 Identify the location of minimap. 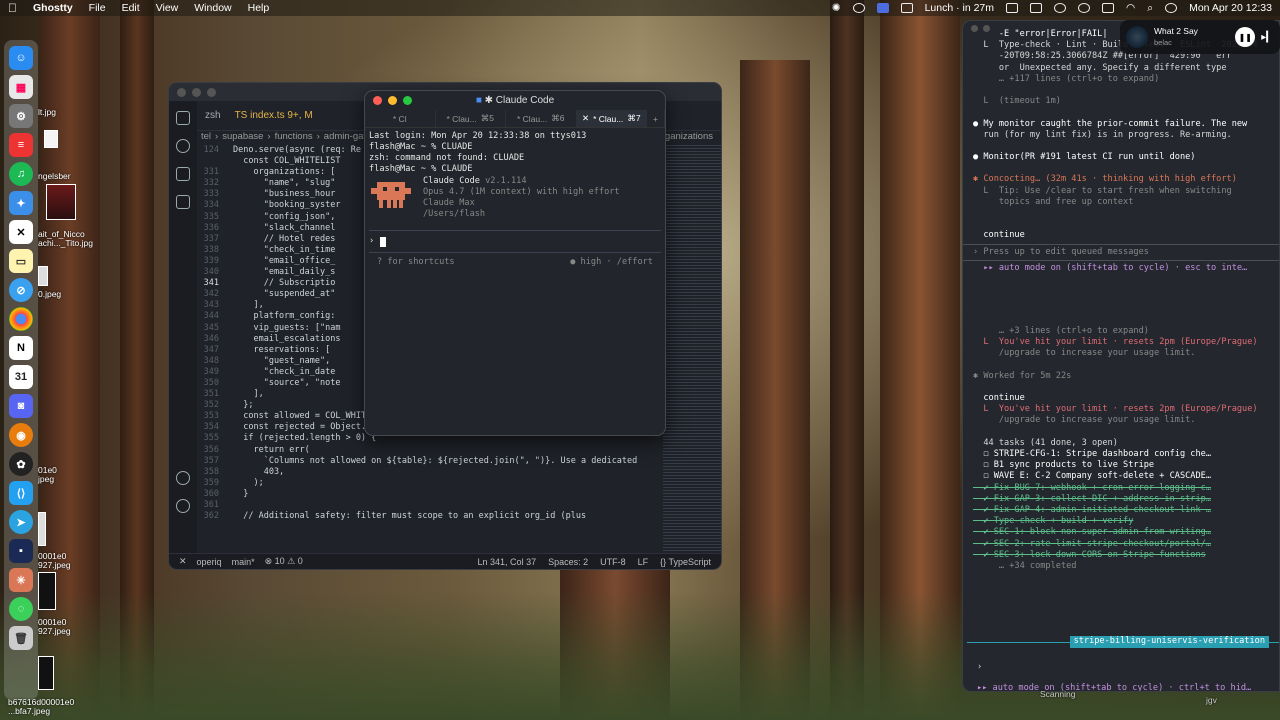
(692, 349).